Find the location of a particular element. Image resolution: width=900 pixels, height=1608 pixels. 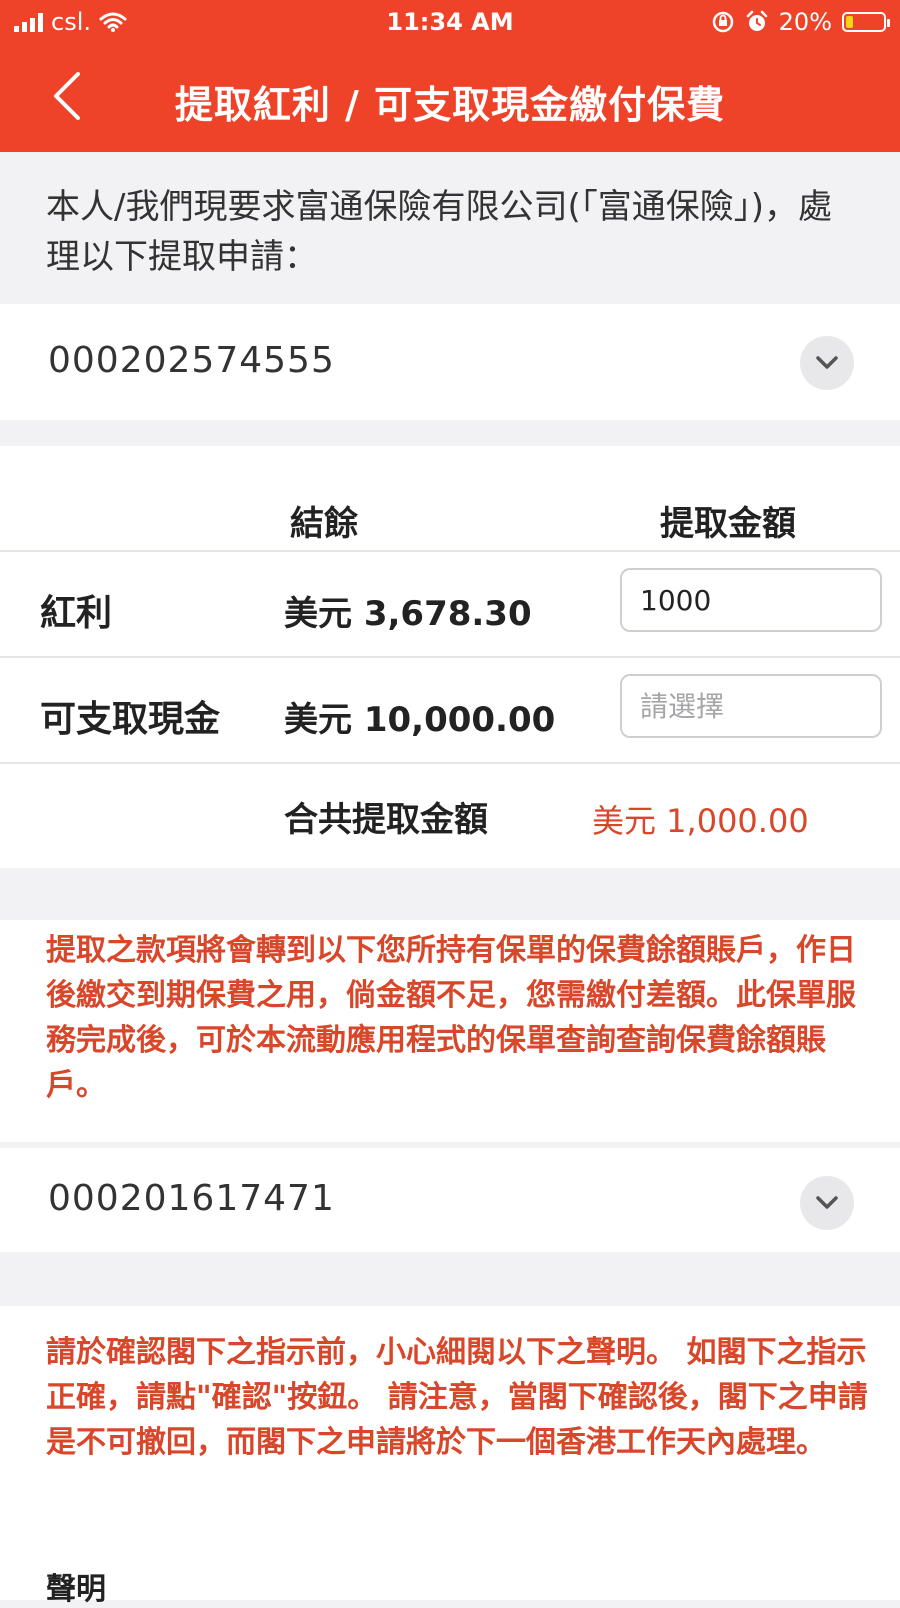

policy-select-2: 000201617471 is located at coordinates (450, 1200).